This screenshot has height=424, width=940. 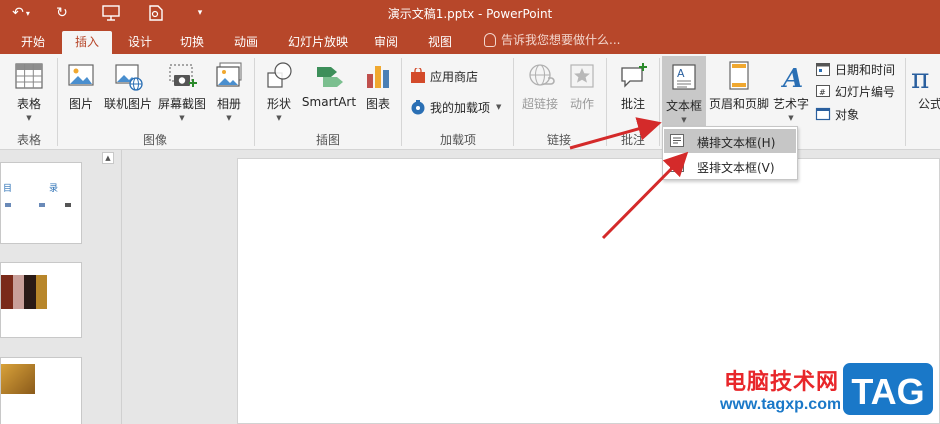 I want to click on tab-transitions: 切换, so click(x=192, y=42).